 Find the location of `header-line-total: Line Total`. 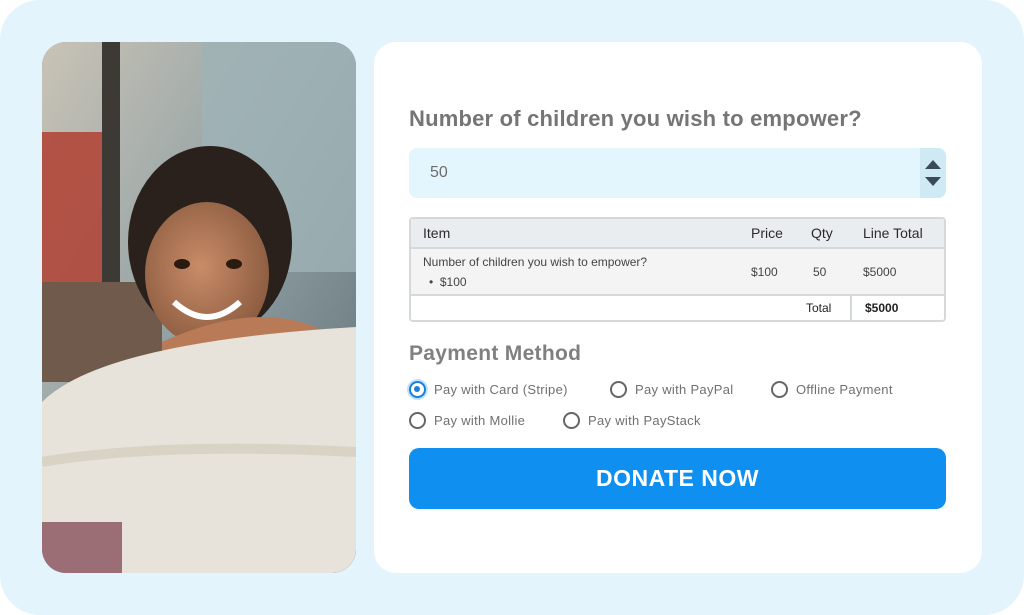

header-line-total: Line Total is located at coordinates (893, 233).